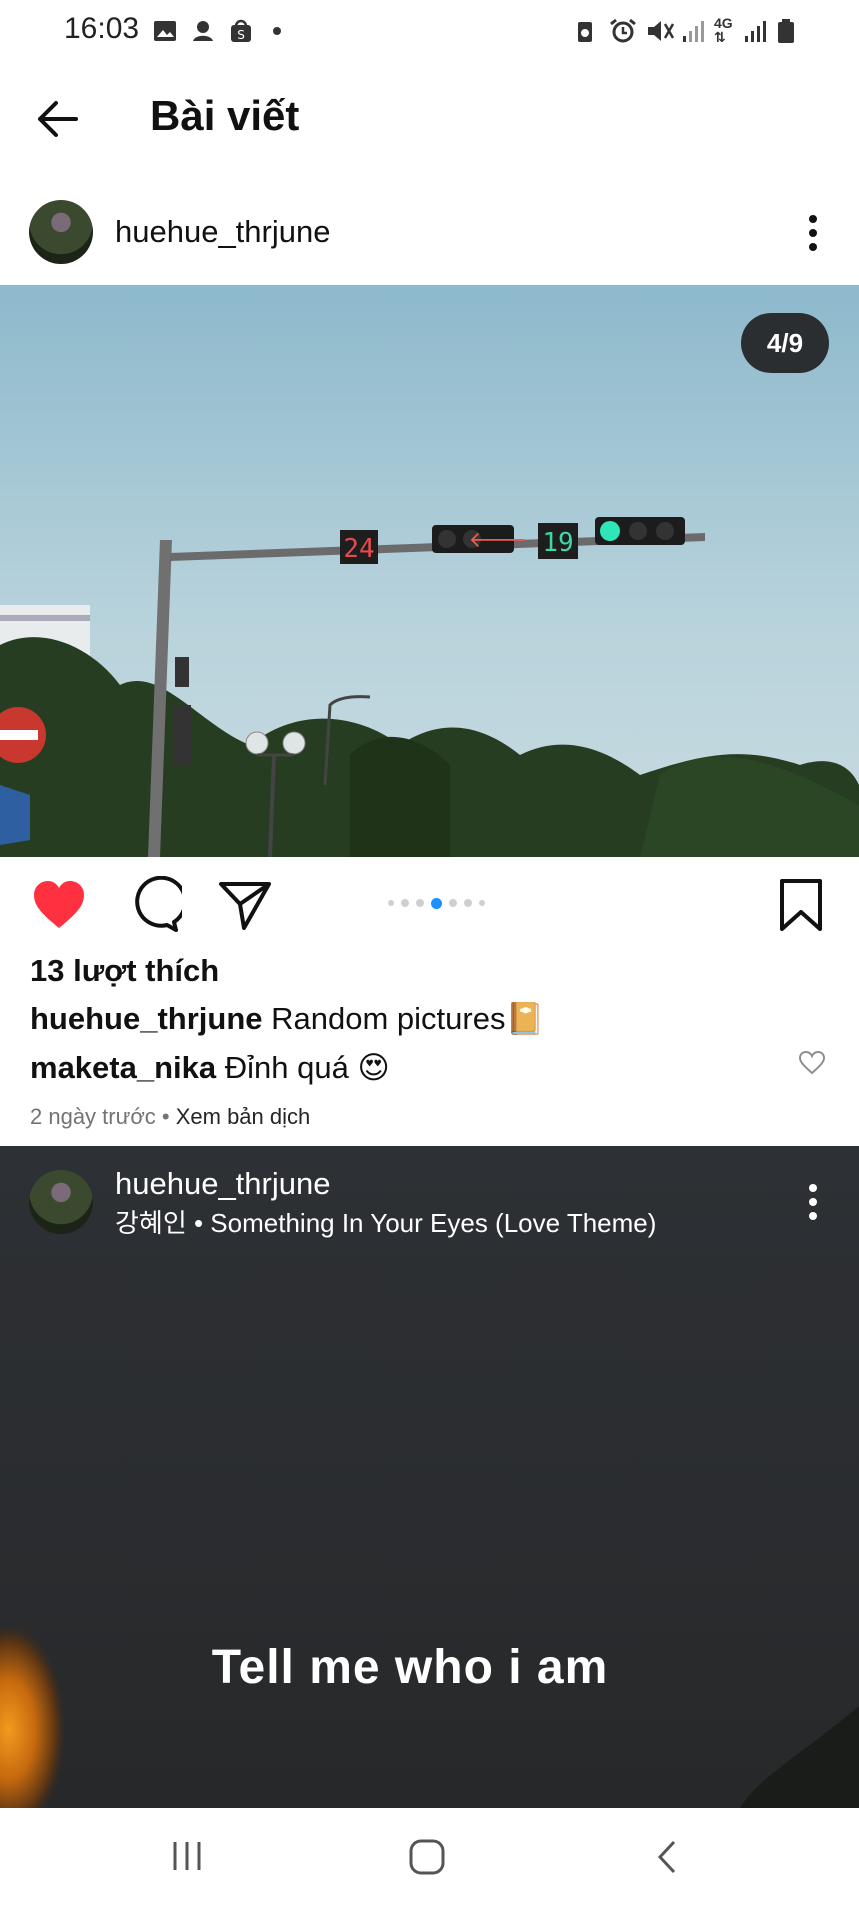  I want to click on shopping-bag-icon: S, so click(241, 30).